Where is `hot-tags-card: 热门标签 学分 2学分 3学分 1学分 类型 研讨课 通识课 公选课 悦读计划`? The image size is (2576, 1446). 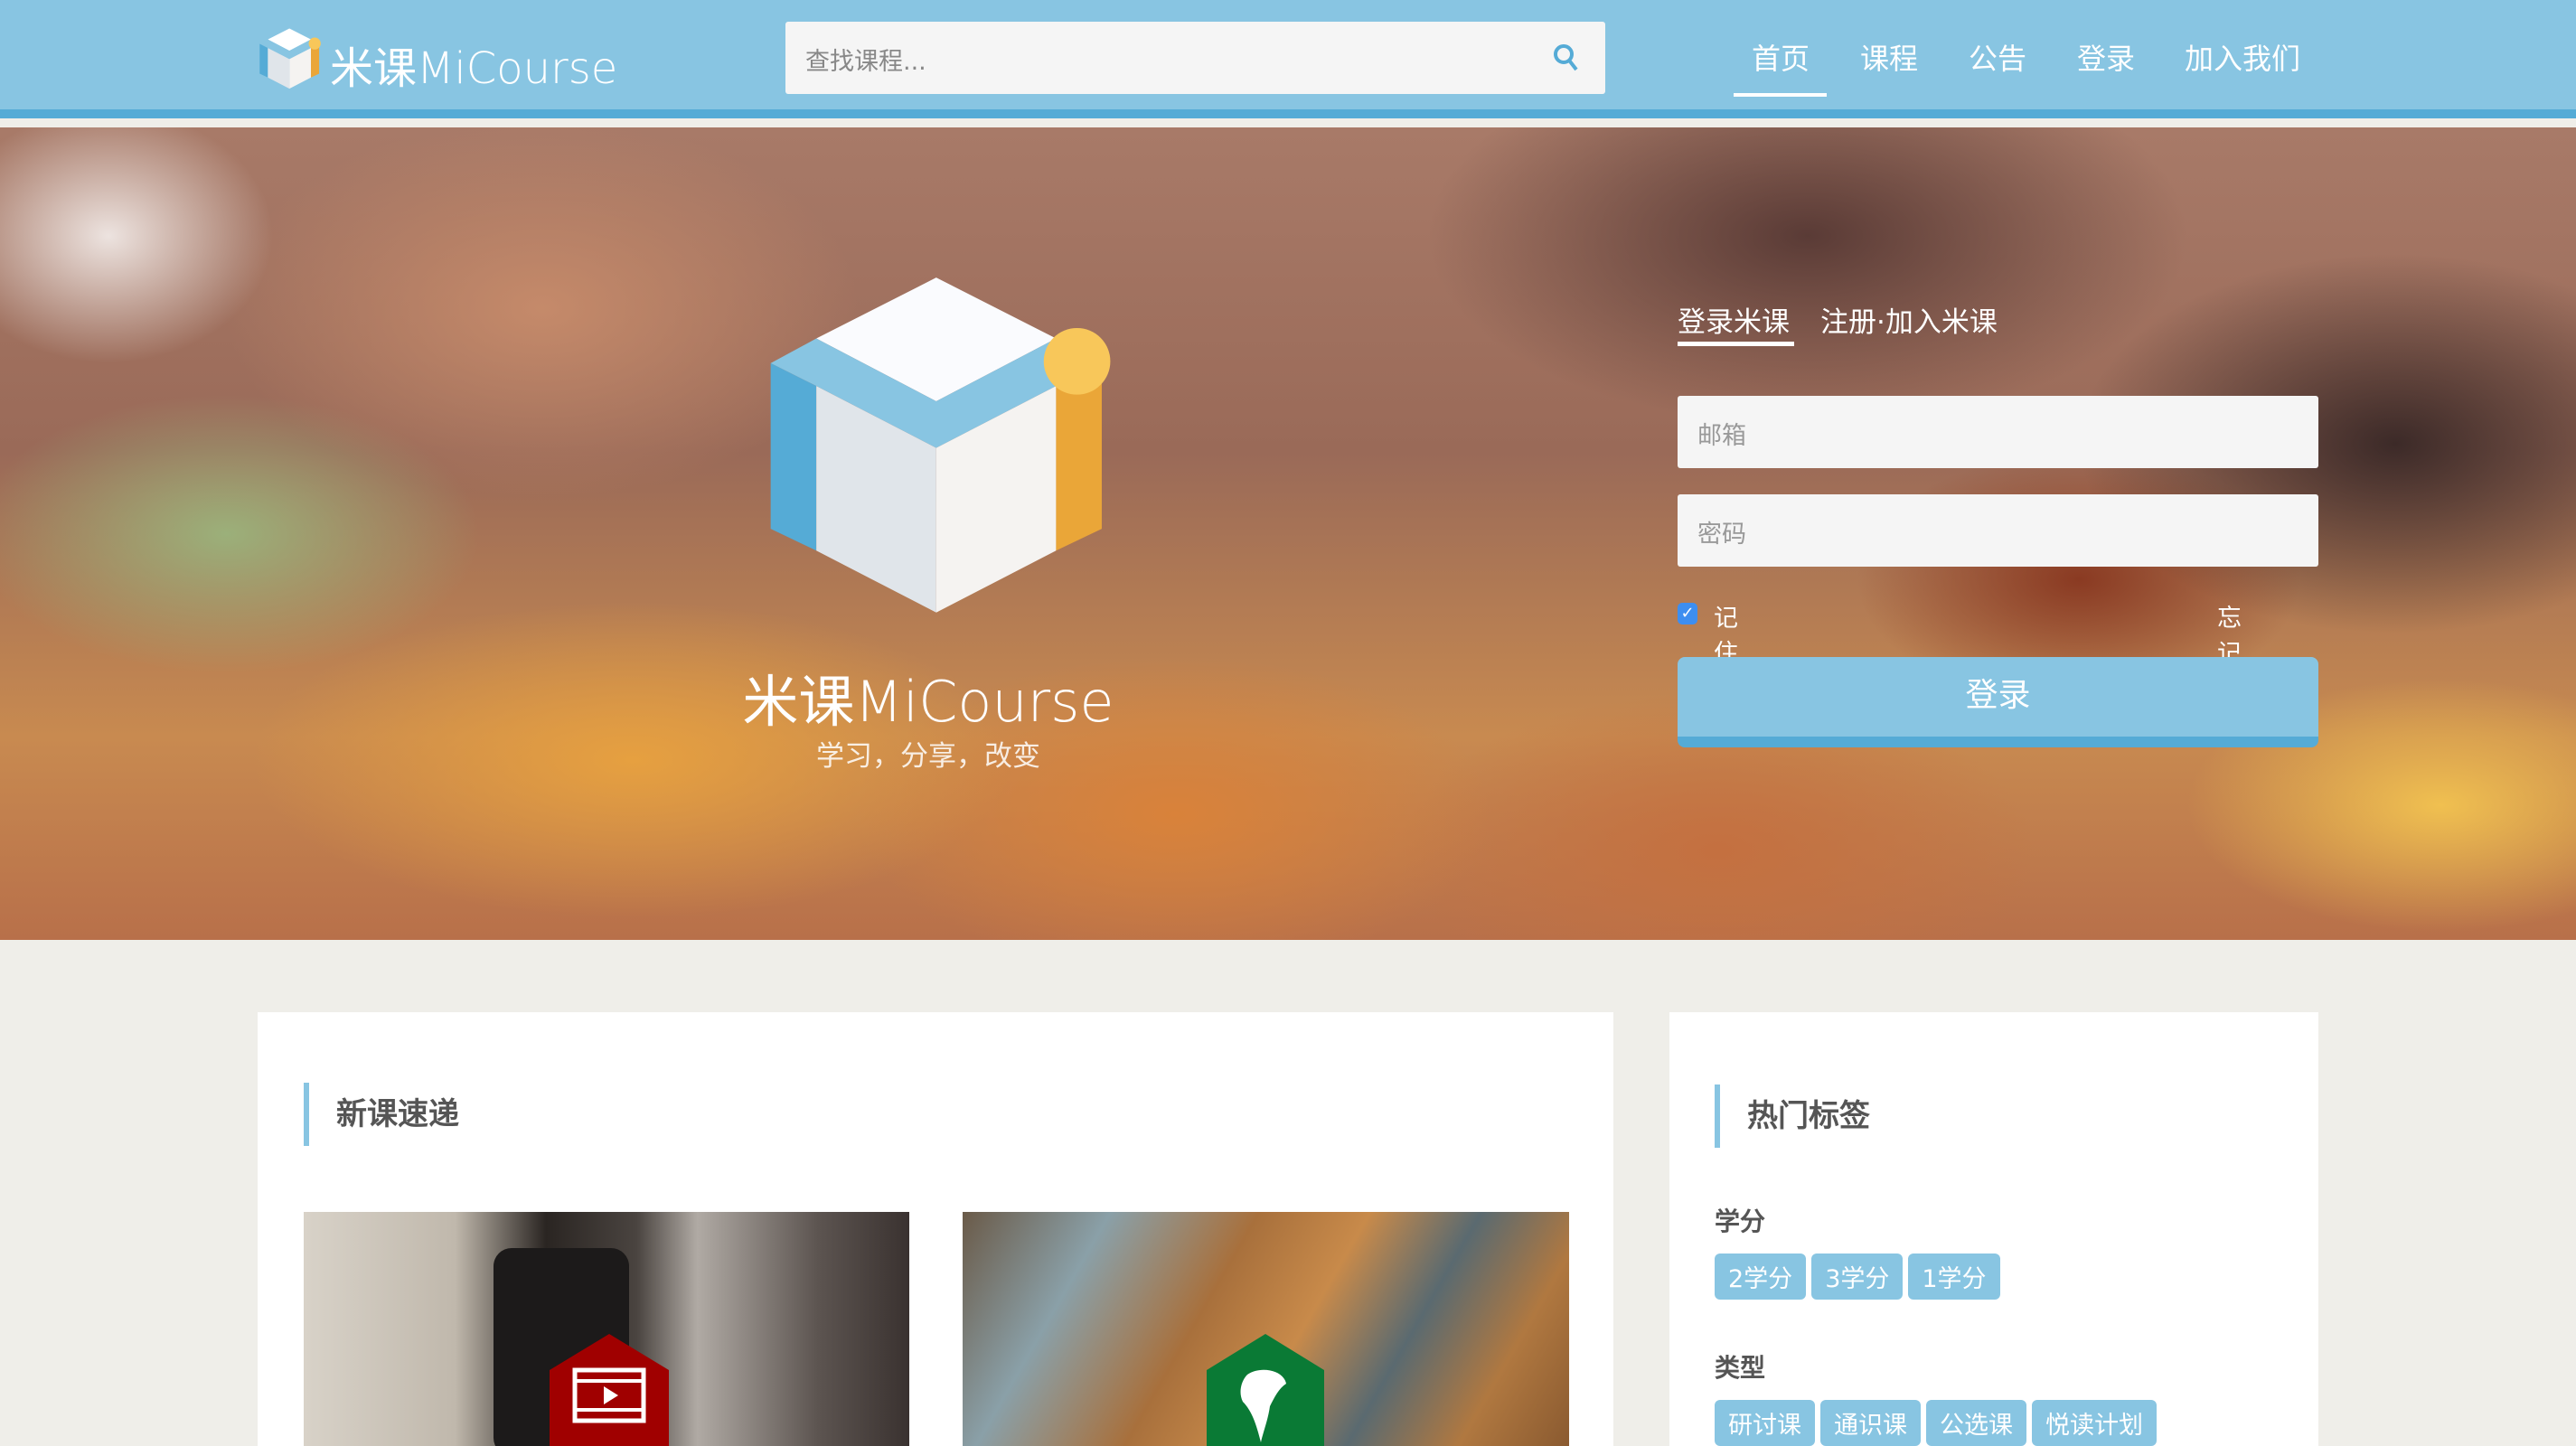 hot-tags-card: 热门标签 学分 2学分 3学分 1学分 类型 研讨课 通识课 公选课 悦读计划 is located at coordinates (1994, 1229).